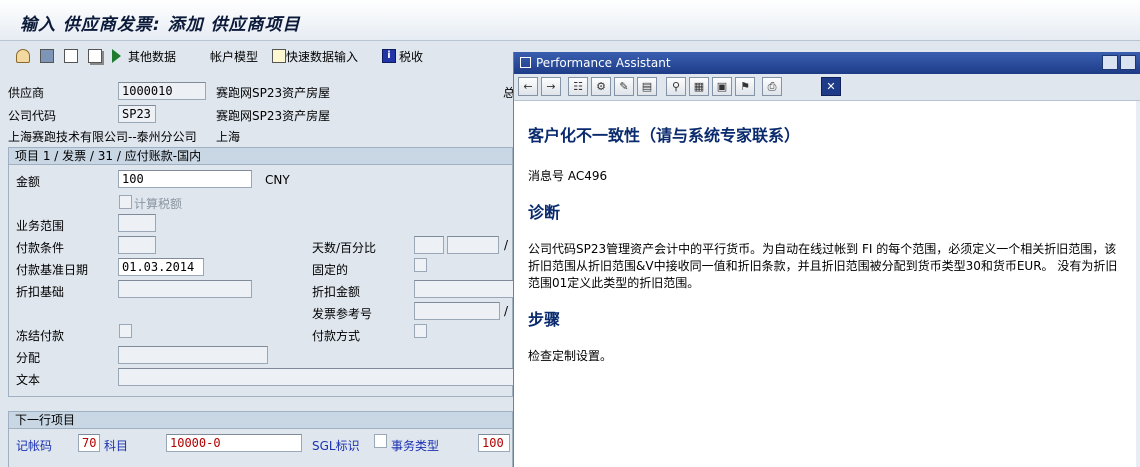  Describe the element at coordinates (34, 446) in the screenshot. I see `posting-key-label: 记帐码` at that location.